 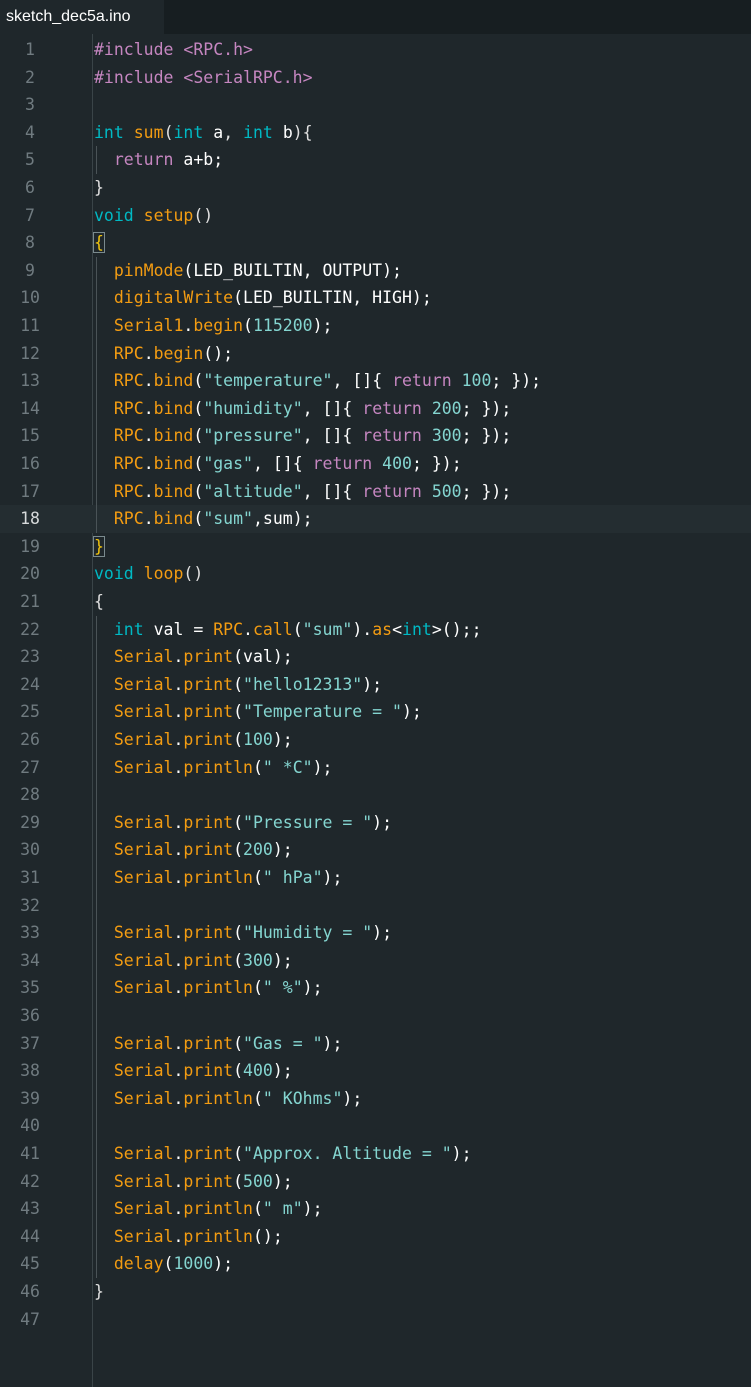 What do you see at coordinates (375, 933) in the screenshot?
I see `code-line: 33 Serial.print("Humidity = ");` at bounding box center [375, 933].